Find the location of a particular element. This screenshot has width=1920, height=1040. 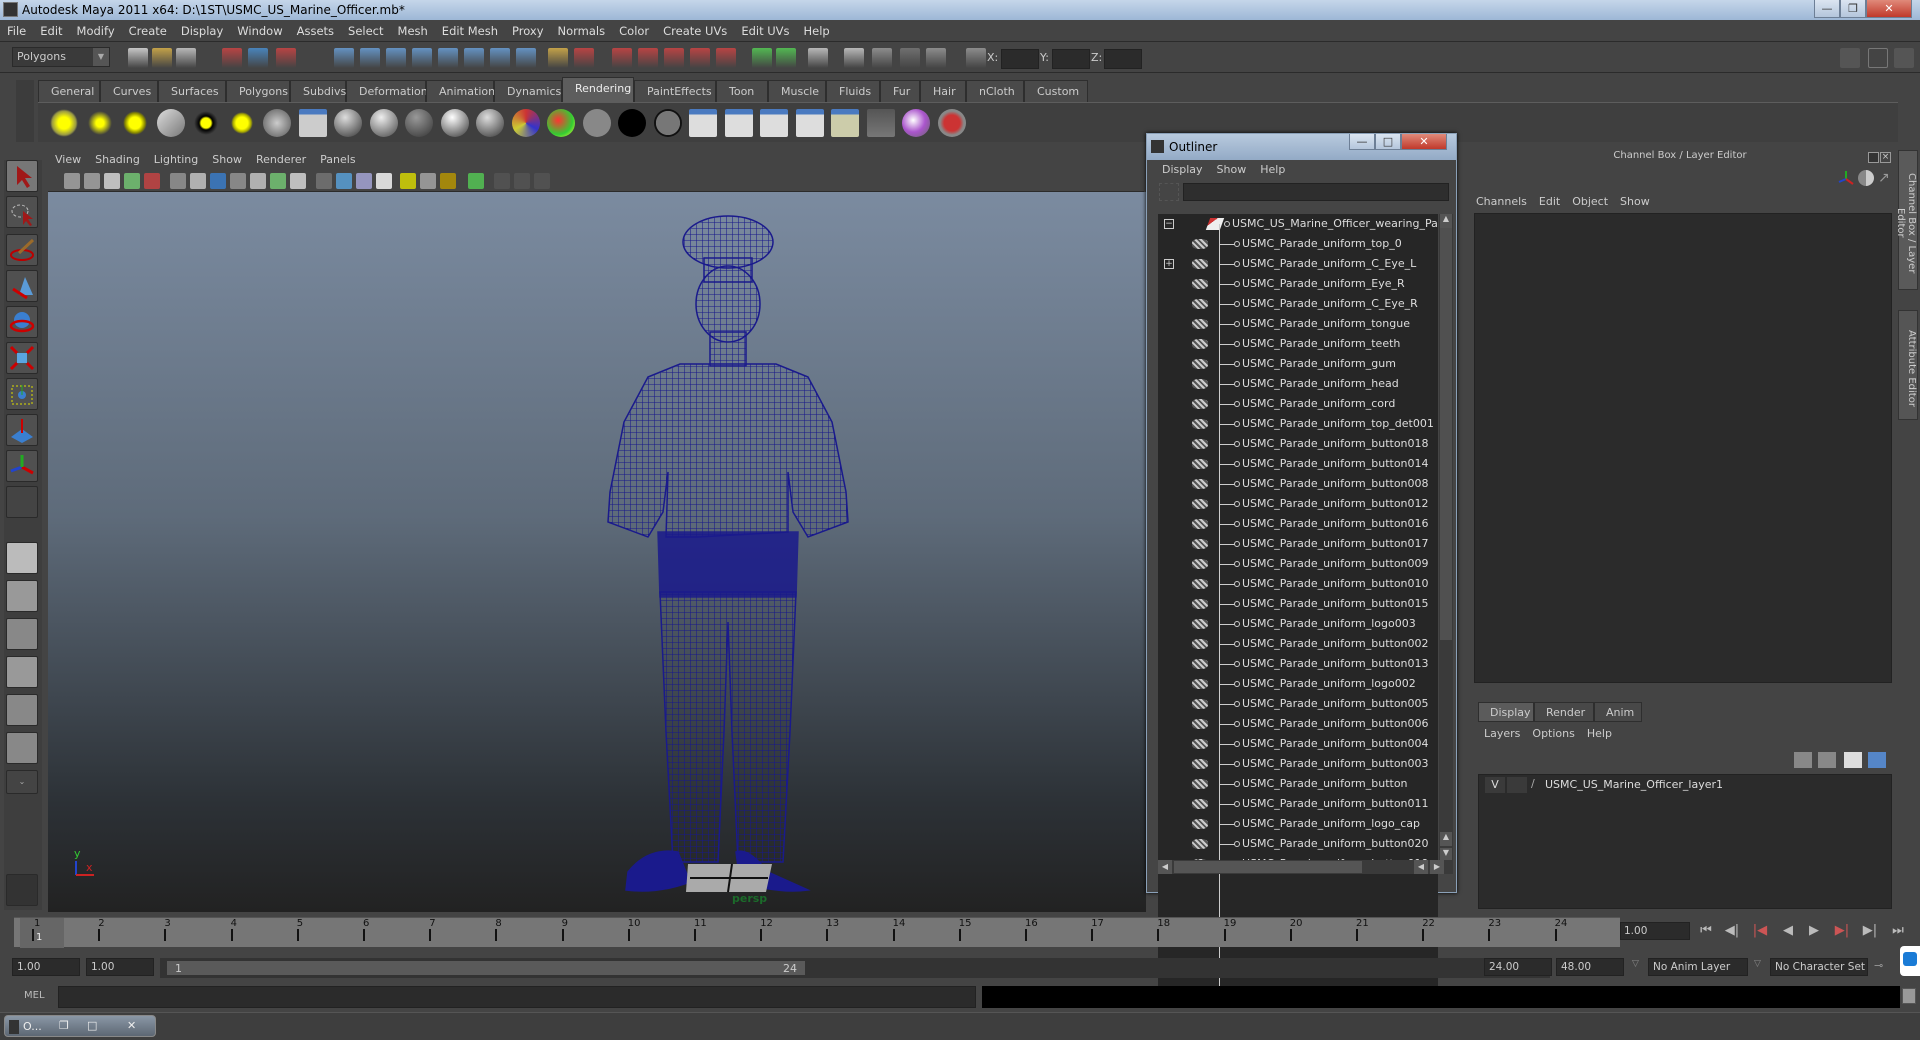

coordinate-input-icon is located at coordinates (976, 58).